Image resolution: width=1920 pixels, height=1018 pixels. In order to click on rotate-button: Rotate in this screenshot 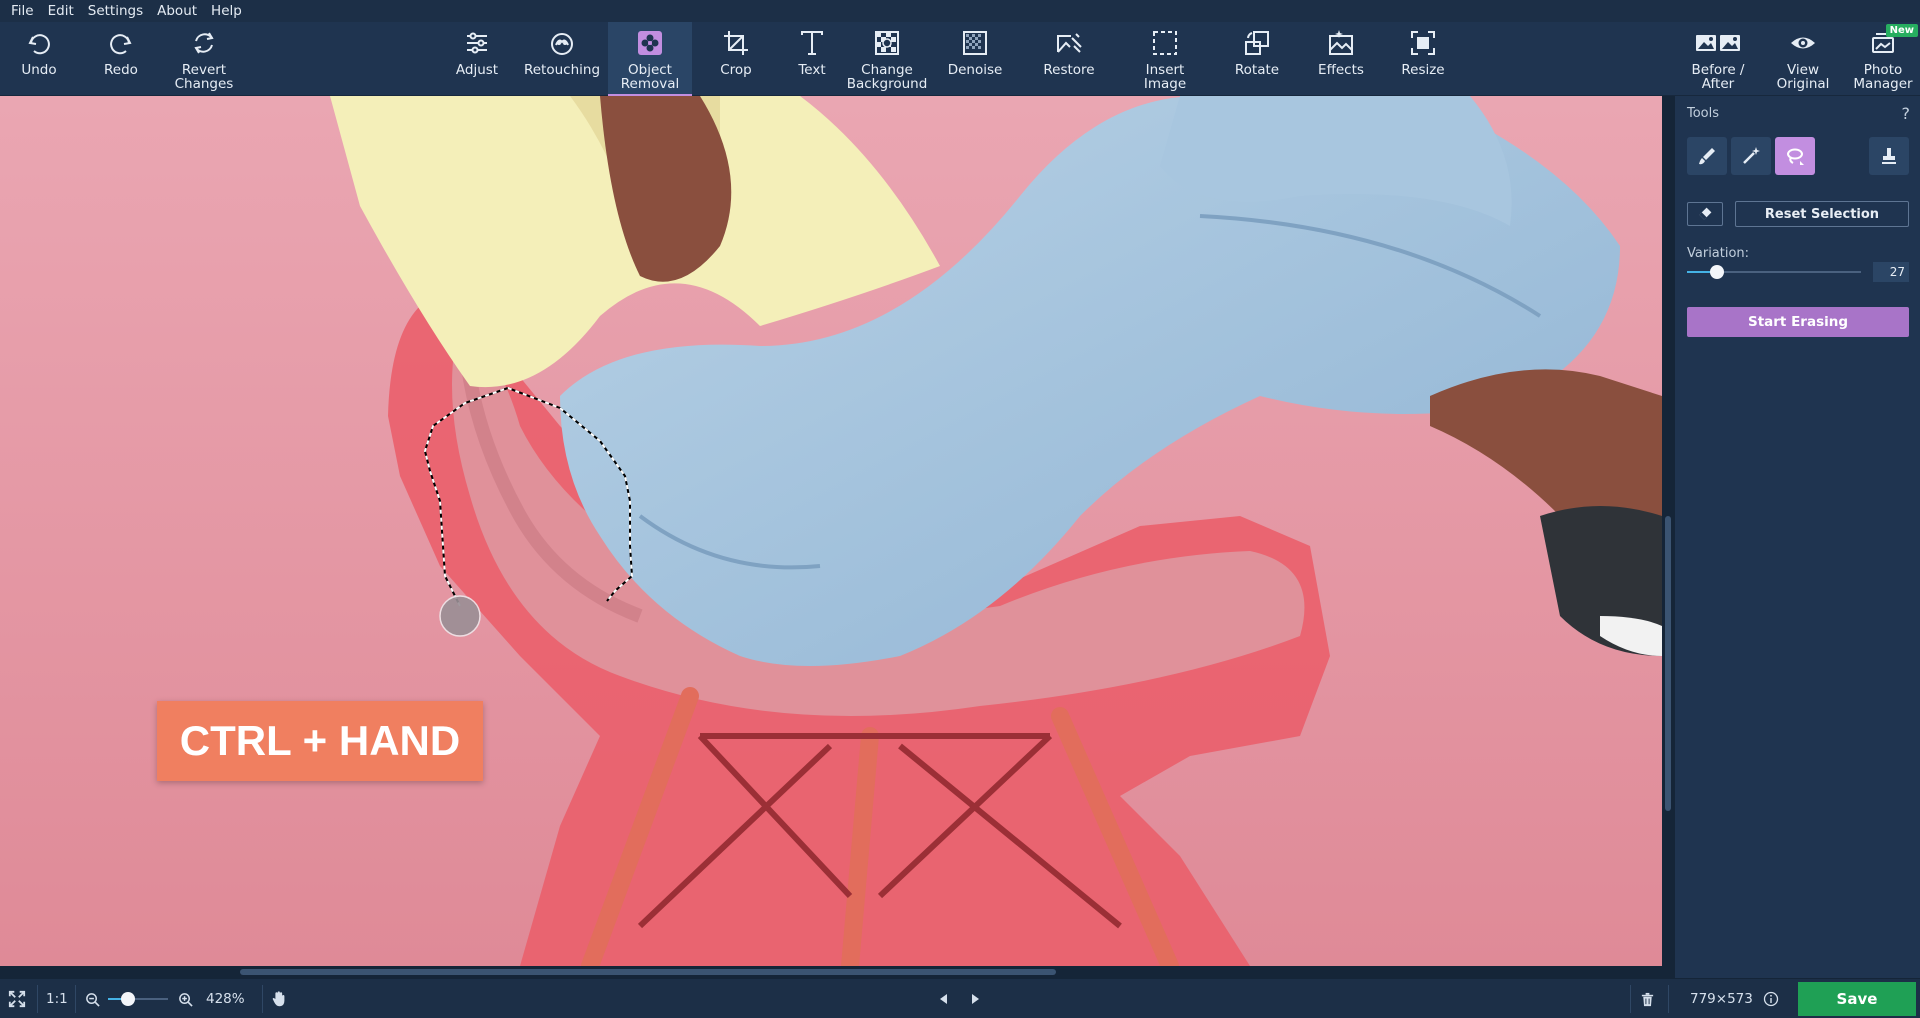, I will do `click(1257, 59)`.